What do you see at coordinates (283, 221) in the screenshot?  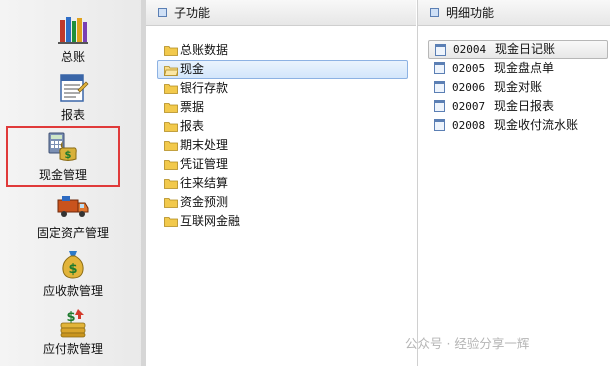 I see `sub-function-item: 互联网金融` at bounding box center [283, 221].